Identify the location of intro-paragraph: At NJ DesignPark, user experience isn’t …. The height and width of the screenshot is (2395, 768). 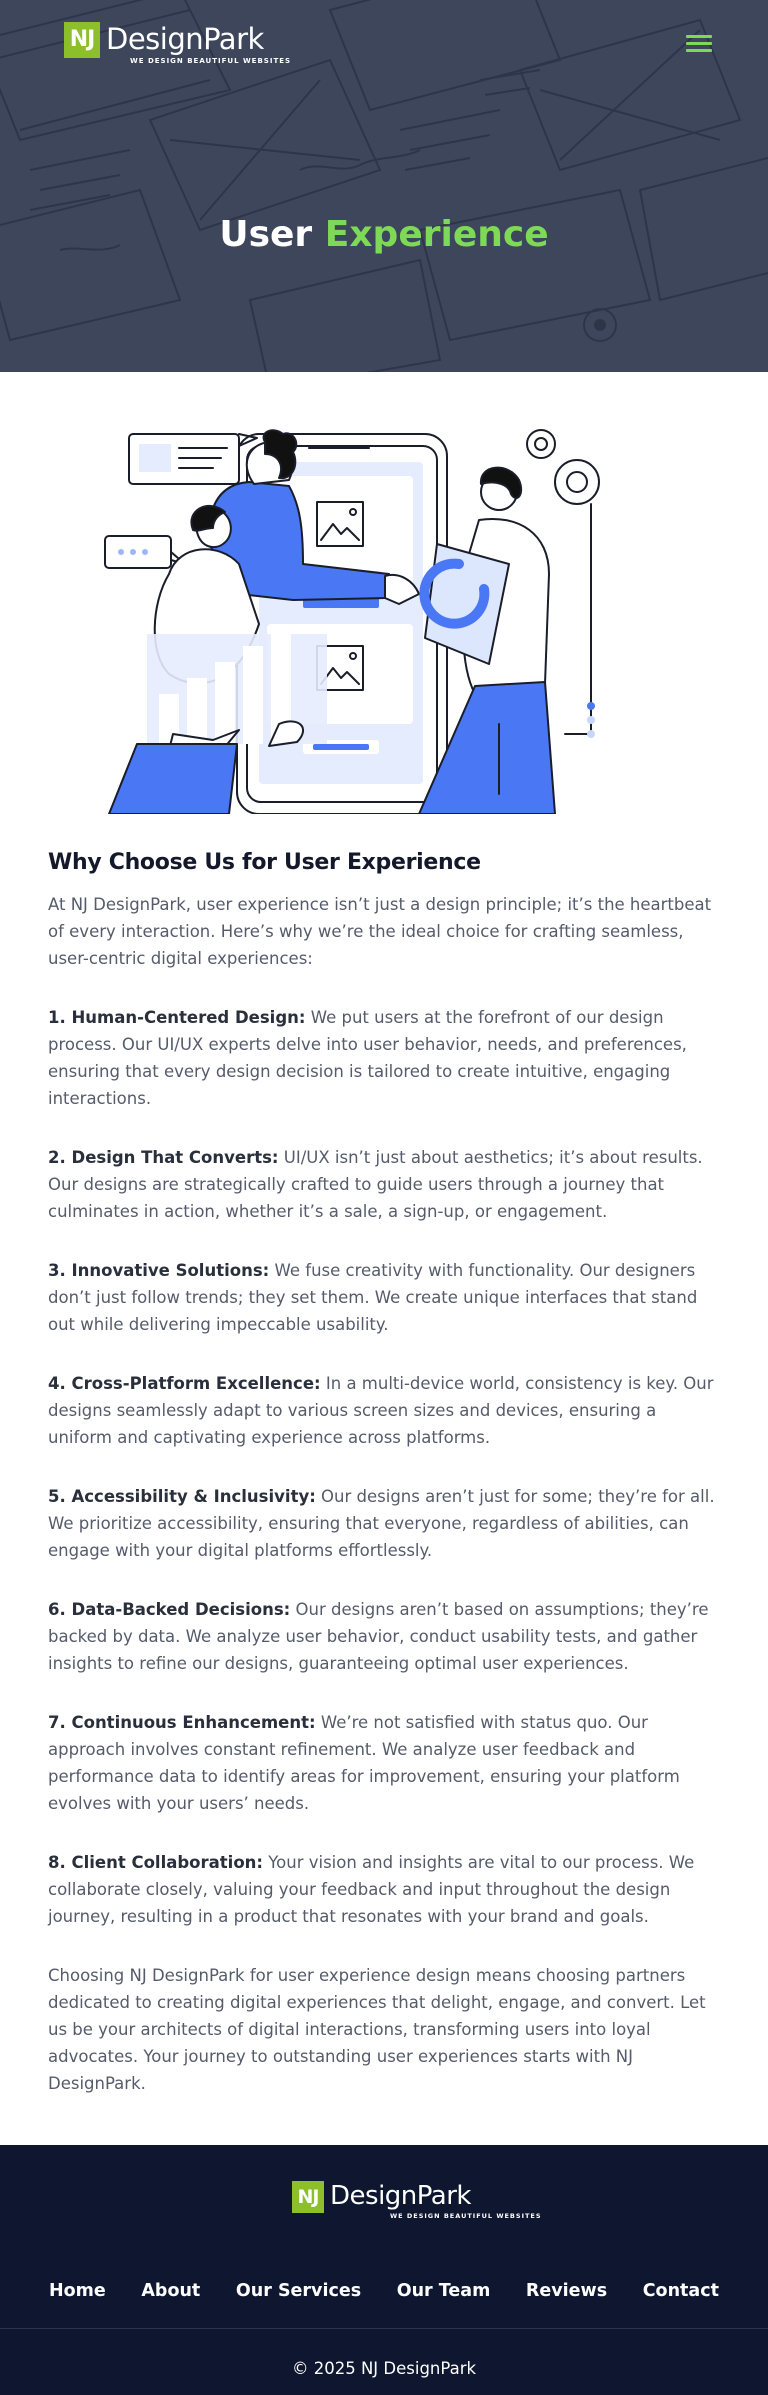
(380, 931).